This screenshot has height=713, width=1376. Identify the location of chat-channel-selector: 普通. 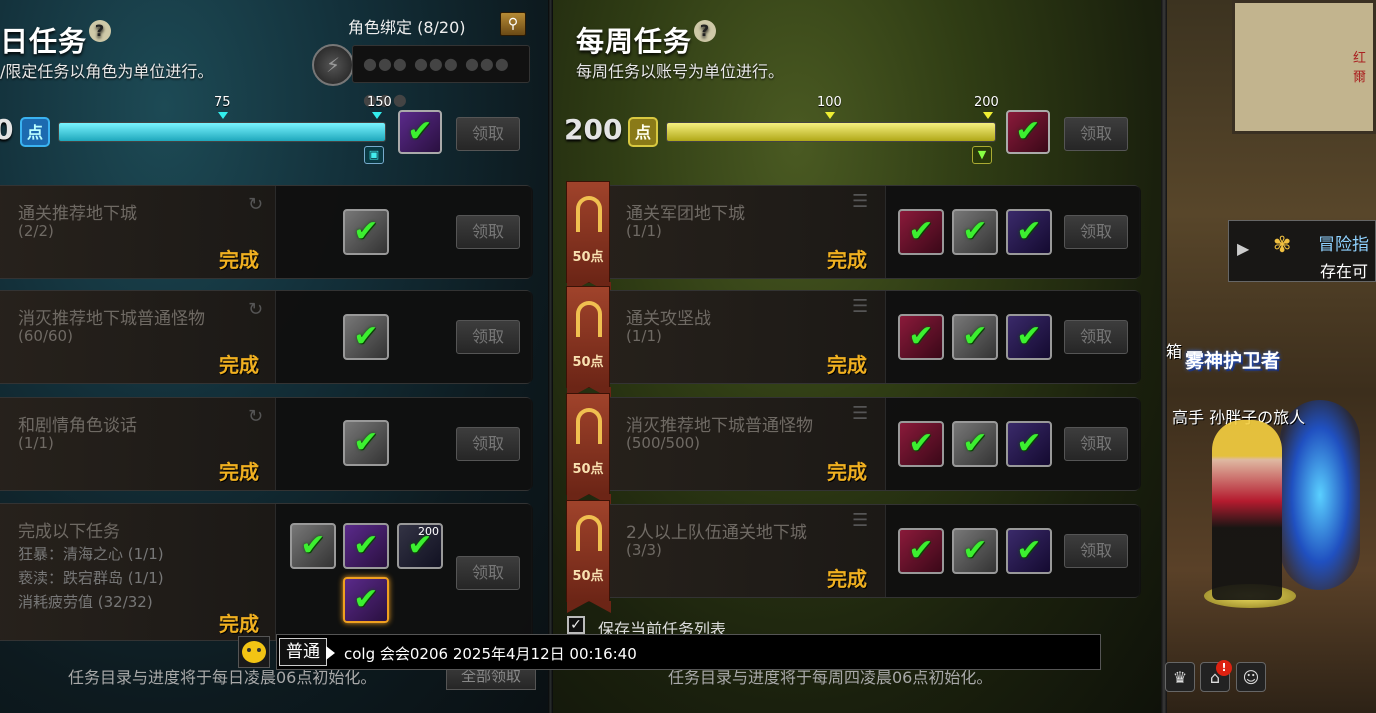
(303, 652).